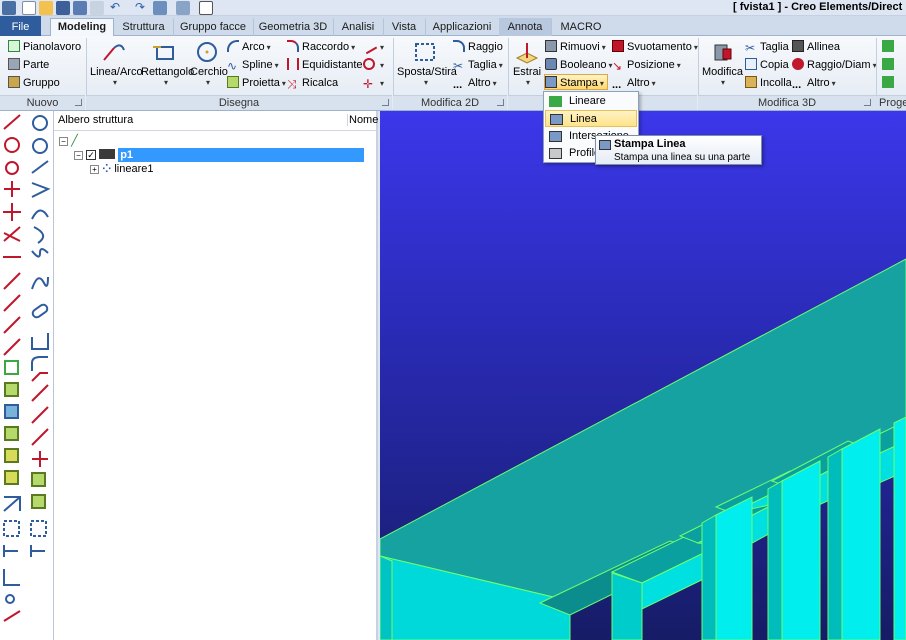  Describe the element at coordinates (114, 52) in the screenshot. I see `line-arc-icon` at that location.